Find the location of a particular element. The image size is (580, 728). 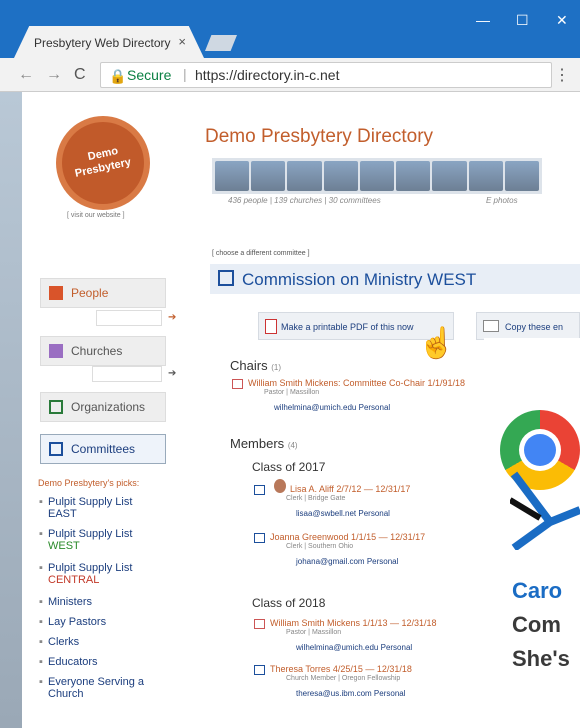

organizations-icon is located at coordinates (56, 407).